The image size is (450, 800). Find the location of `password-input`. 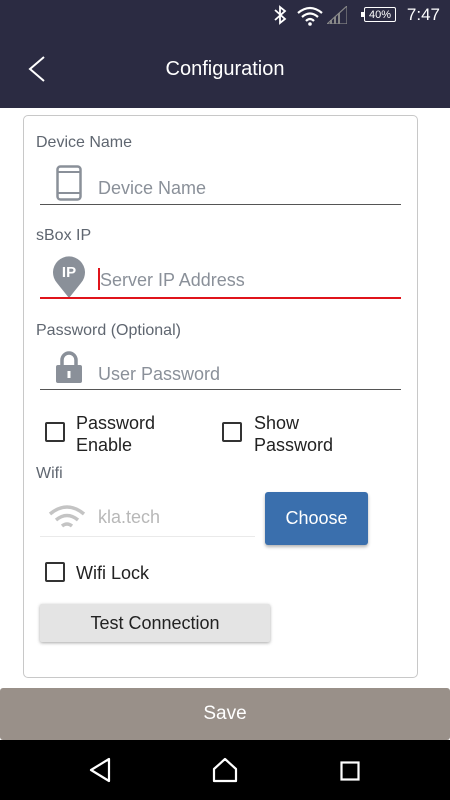

password-input is located at coordinates (248, 374).